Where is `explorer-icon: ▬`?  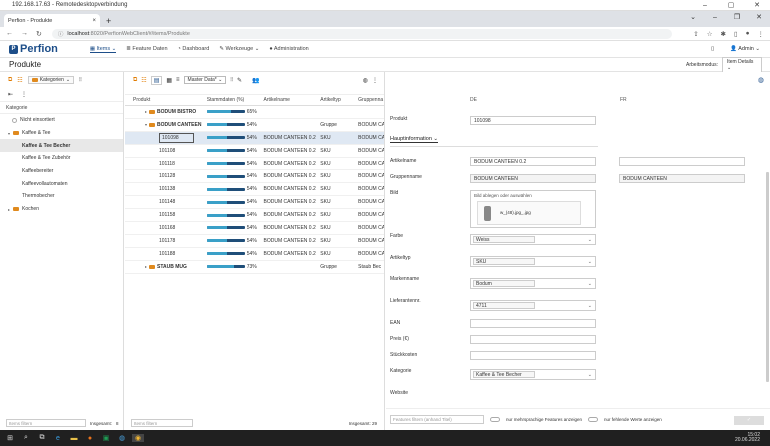 explorer-icon: ▬ is located at coordinates (74, 438).